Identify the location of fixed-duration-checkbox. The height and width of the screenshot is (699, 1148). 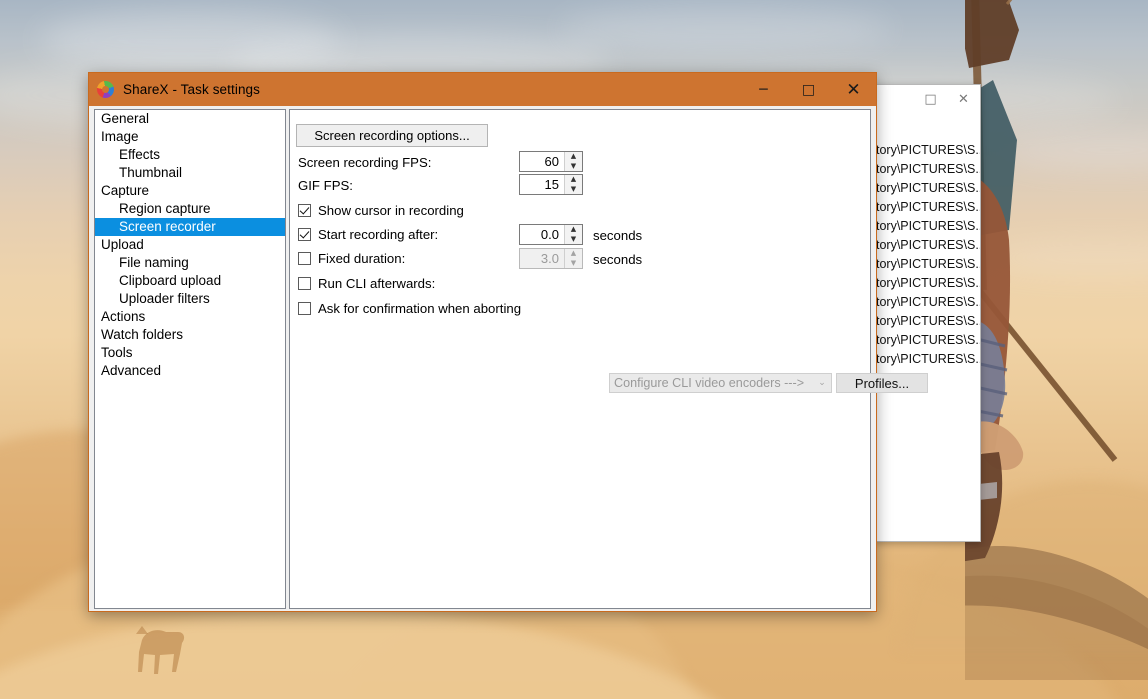
(304, 258).